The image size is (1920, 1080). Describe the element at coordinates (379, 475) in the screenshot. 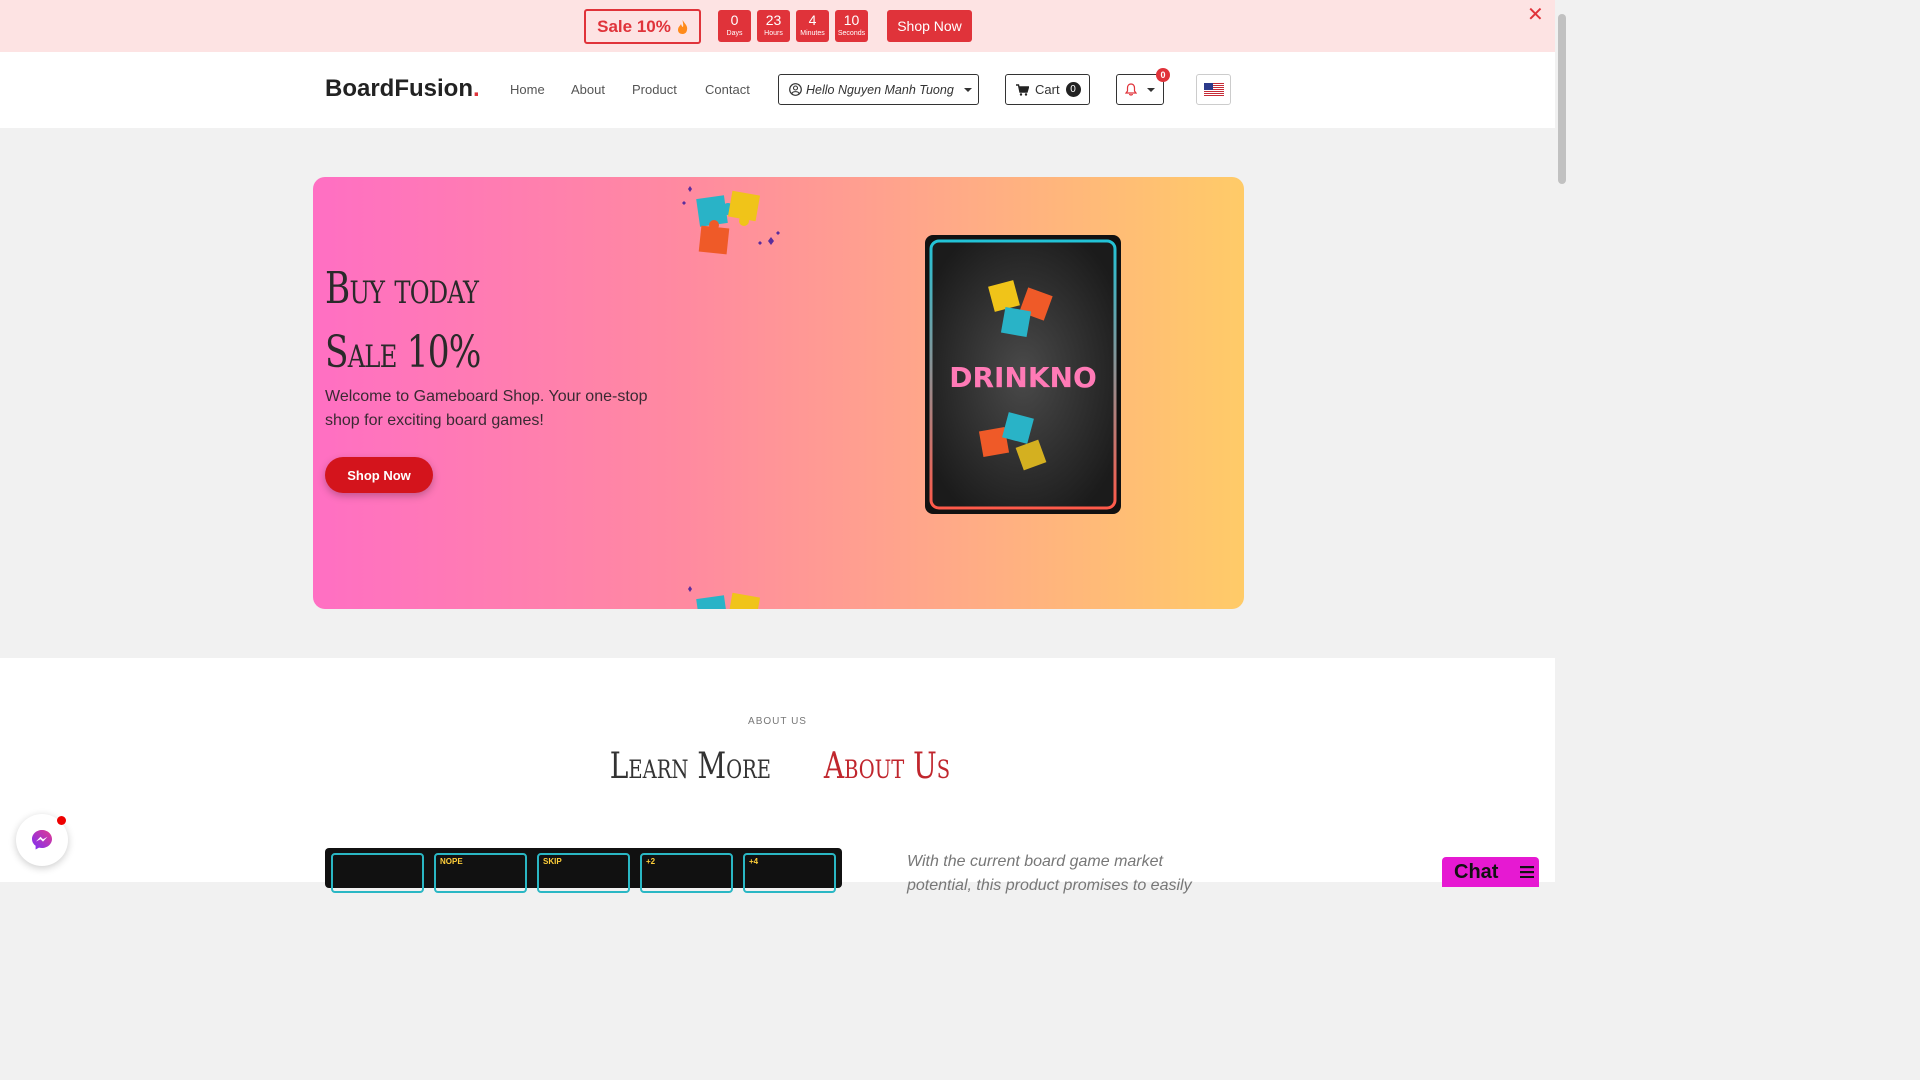

I see `hero-shop-now-button: Shop Now` at that location.